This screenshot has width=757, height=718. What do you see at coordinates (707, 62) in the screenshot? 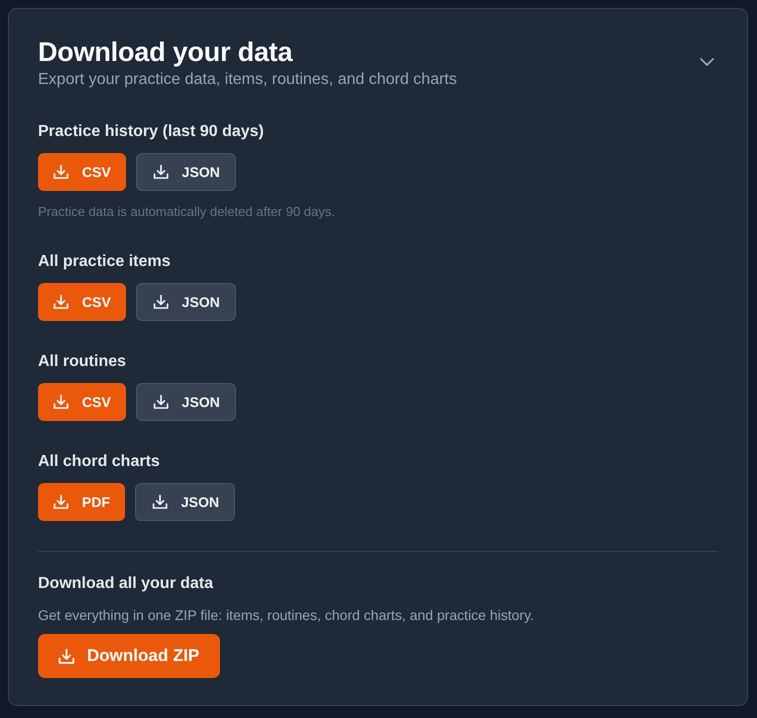
I see `chevron-down-icon` at bounding box center [707, 62].